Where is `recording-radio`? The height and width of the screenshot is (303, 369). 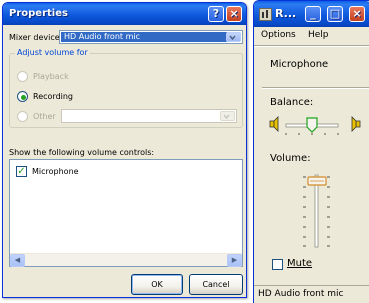
recording-radio is located at coordinates (22, 96).